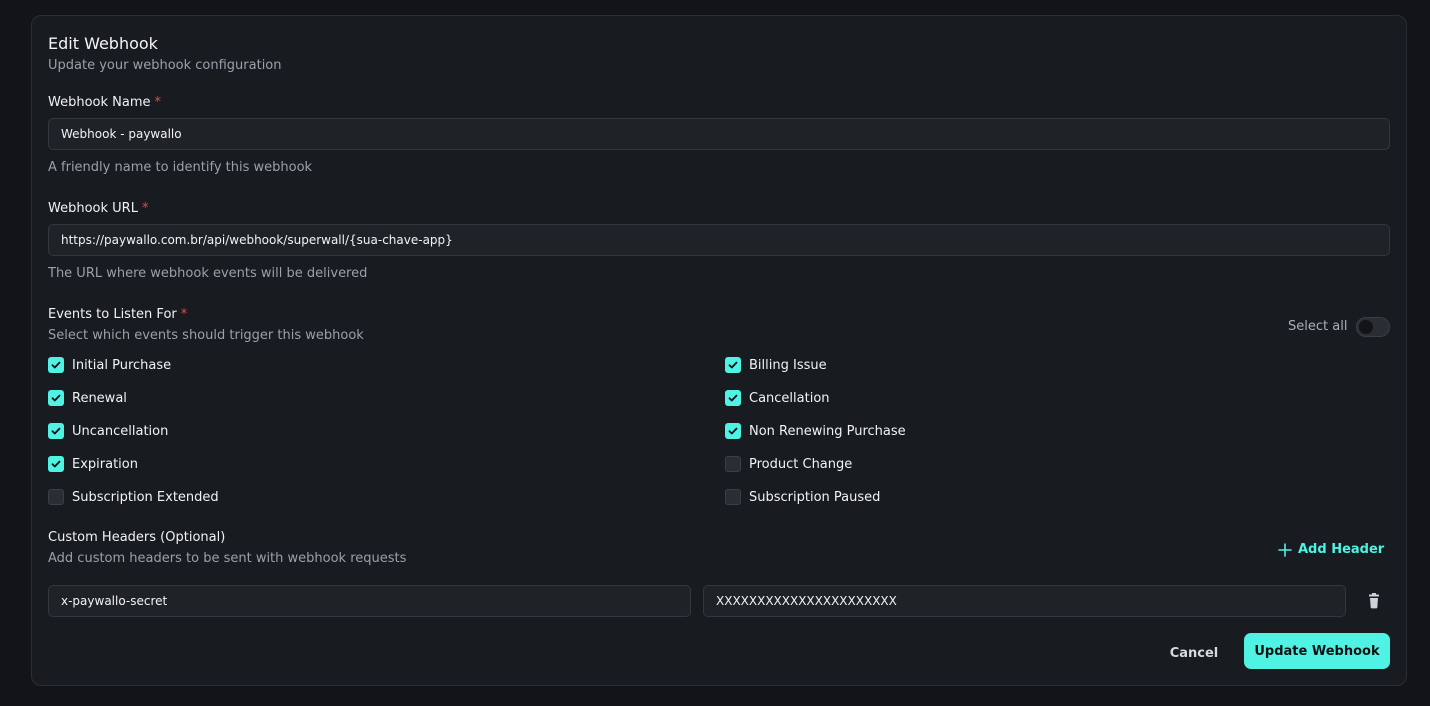 The height and width of the screenshot is (706, 1430). What do you see at coordinates (815, 497) in the screenshot?
I see `event-label: Subscription Paused` at bounding box center [815, 497].